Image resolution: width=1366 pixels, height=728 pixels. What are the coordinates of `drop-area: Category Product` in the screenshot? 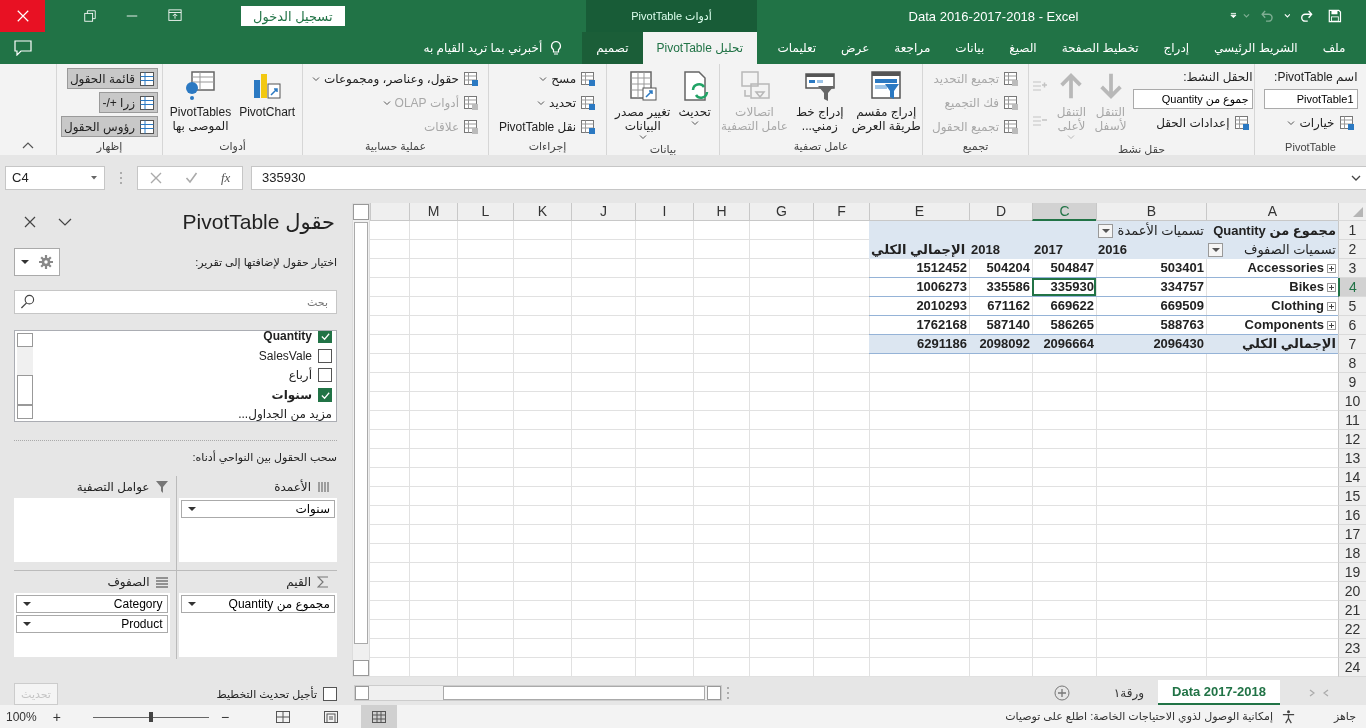 It's located at (92, 625).